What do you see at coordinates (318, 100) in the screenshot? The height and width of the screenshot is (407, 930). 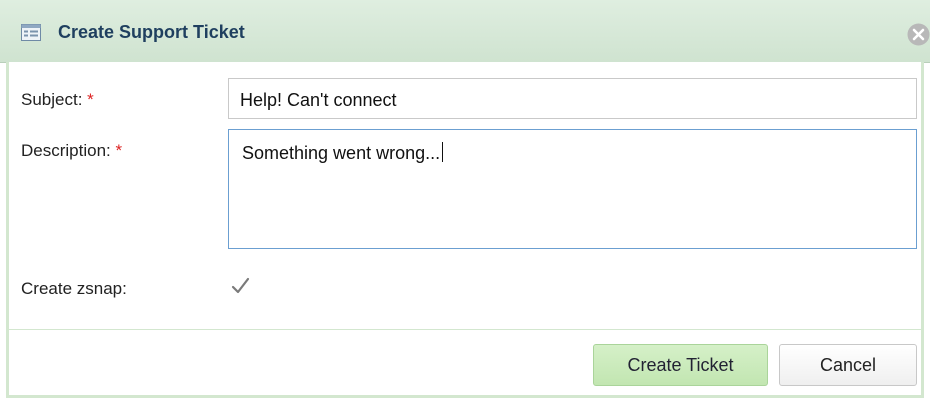 I see `subject-input-value: Help! Can't connect` at bounding box center [318, 100].